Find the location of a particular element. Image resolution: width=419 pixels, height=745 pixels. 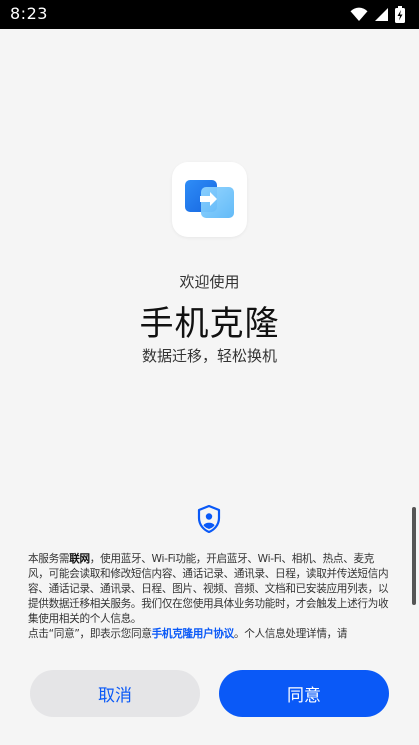

status-time: 8:23 is located at coordinates (29, 13).